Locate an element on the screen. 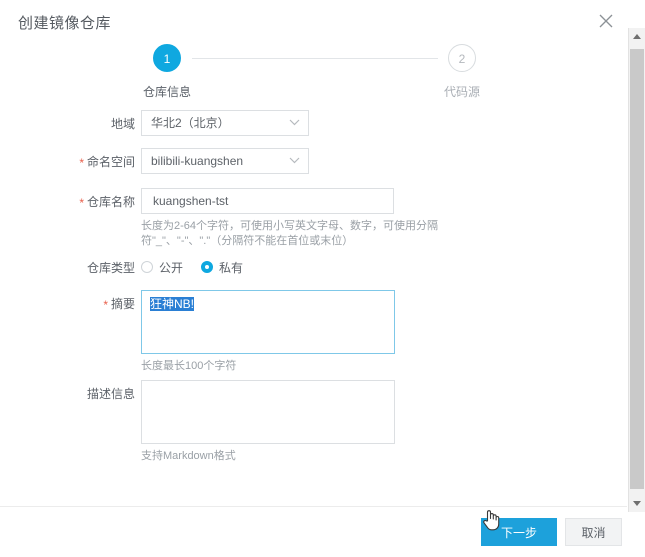 The height and width of the screenshot is (557, 645). step-indicator: 1 仓库信息 2 代码源 is located at coordinates (314, 75).